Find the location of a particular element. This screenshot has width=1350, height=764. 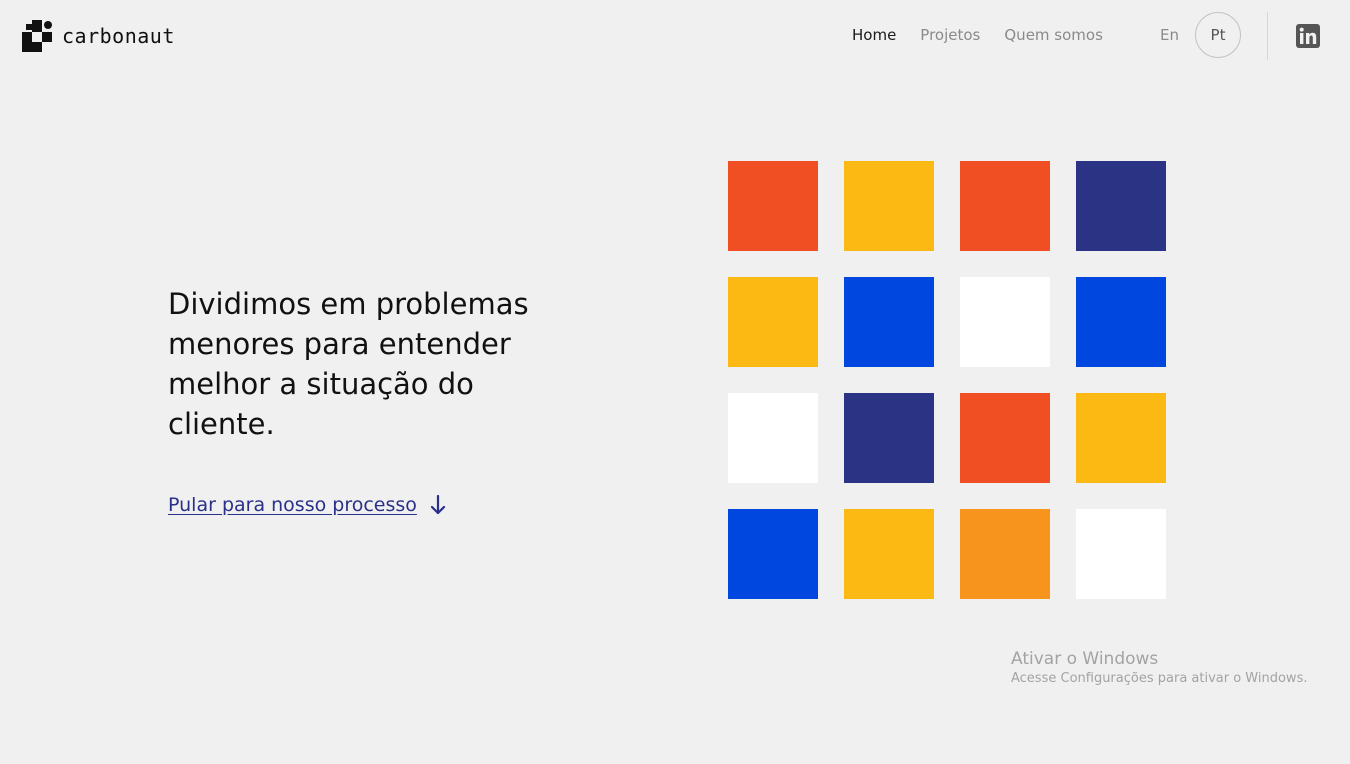

main-nav: Home Projetos Quem somos is located at coordinates (989, 35).